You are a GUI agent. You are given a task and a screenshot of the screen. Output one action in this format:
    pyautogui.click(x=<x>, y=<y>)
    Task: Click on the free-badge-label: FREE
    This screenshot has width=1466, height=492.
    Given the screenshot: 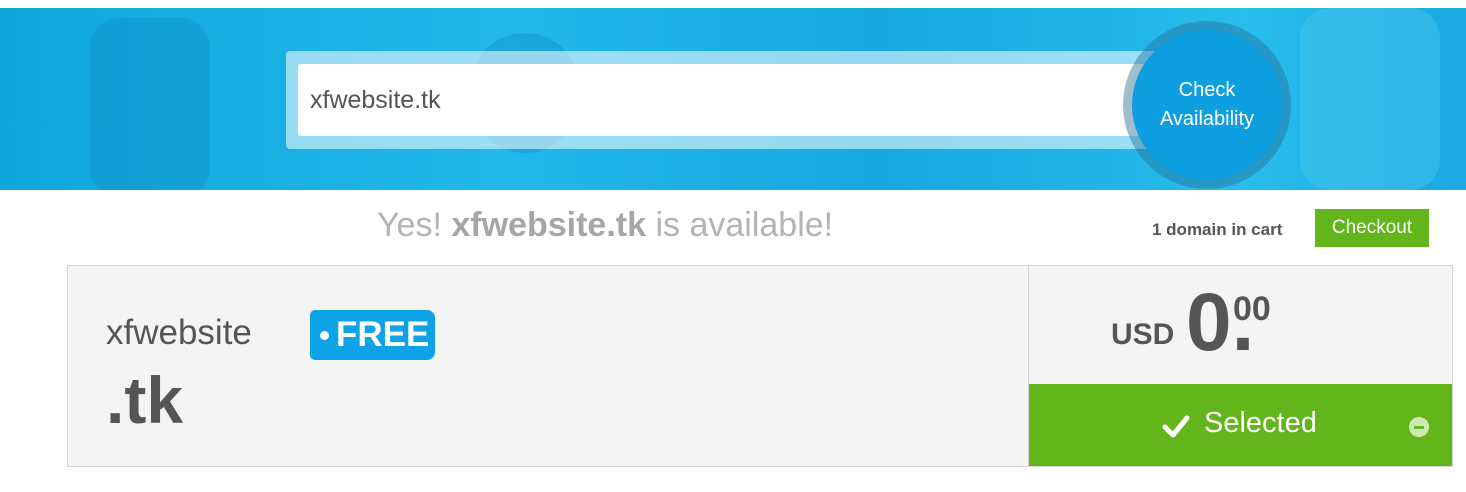 What is the action you would take?
    pyautogui.click(x=383, y=334)
    